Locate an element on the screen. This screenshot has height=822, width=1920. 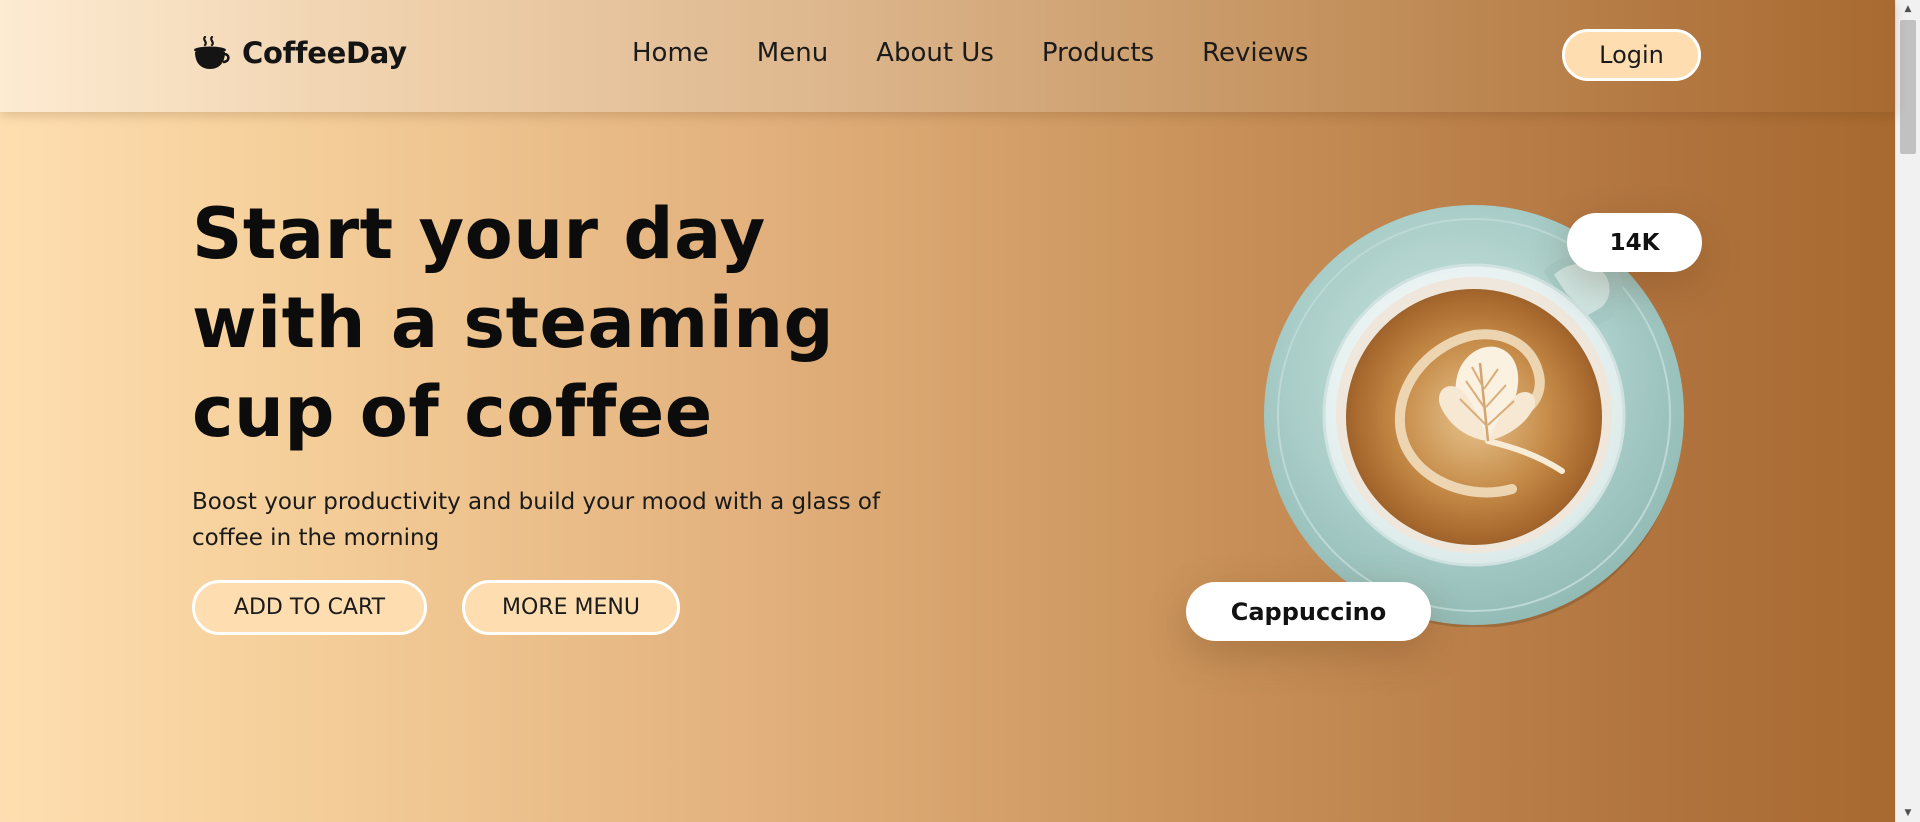
main-nav: Home Menu About Us Products Reviews is located at coordinates (970, 53).